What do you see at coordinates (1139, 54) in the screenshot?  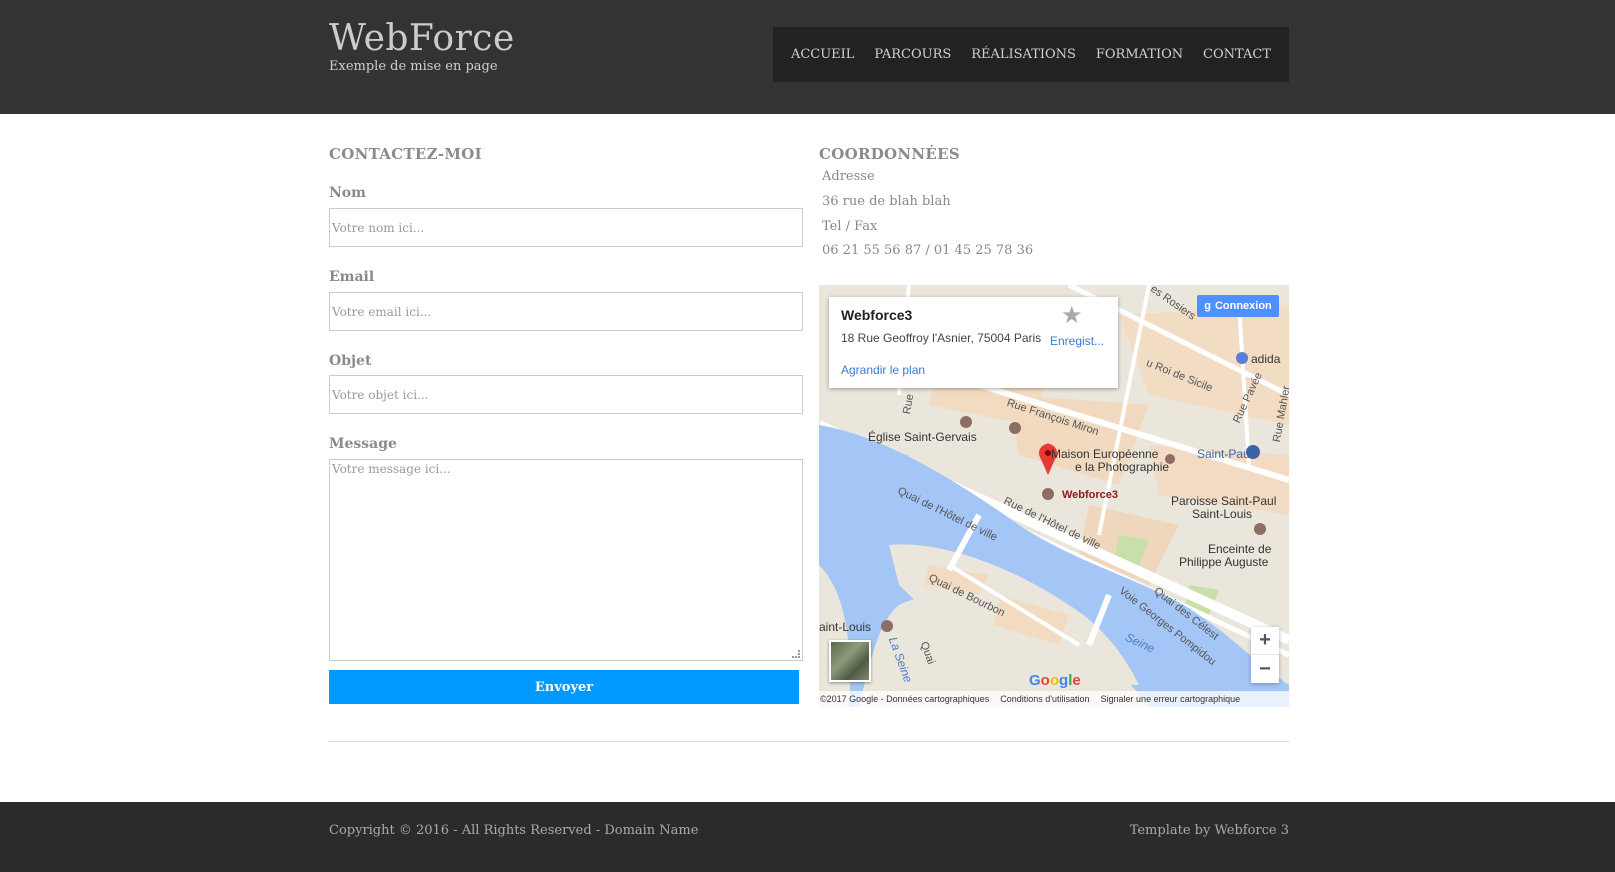 I see `nav-formation: FORMATION` at bounding box center [1139, 54].